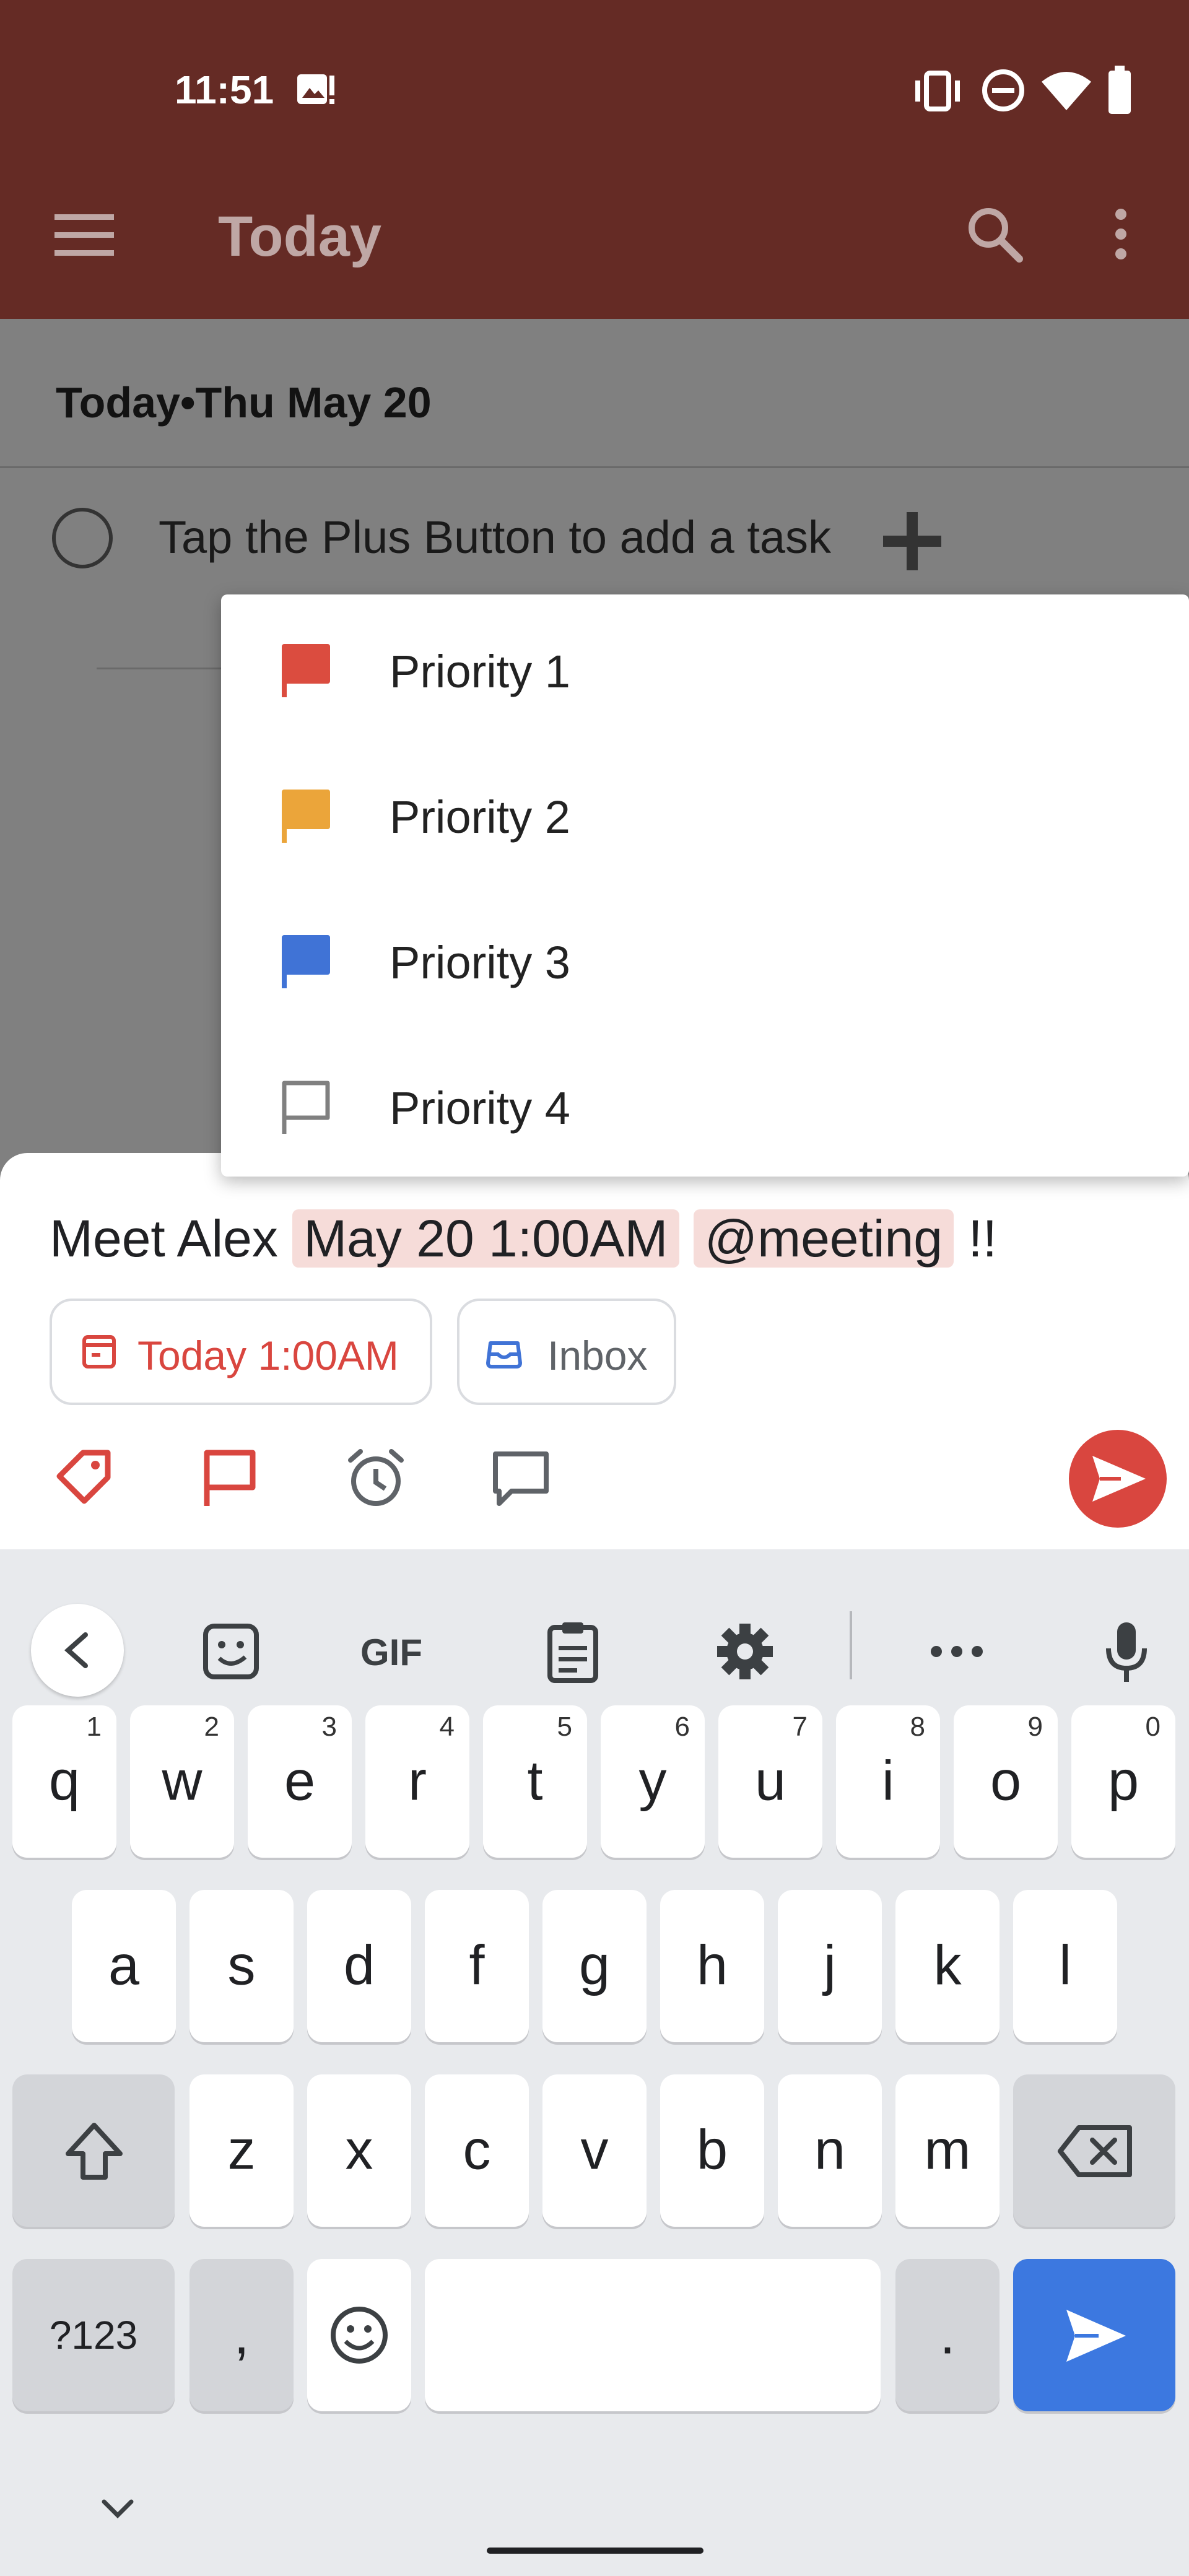 This screenshot has width=1189, height=2576. What do you see at coordinates (745, 1652) in the screenshot?
I see `settings-gear-icon` at bounding box center [745, 1652].